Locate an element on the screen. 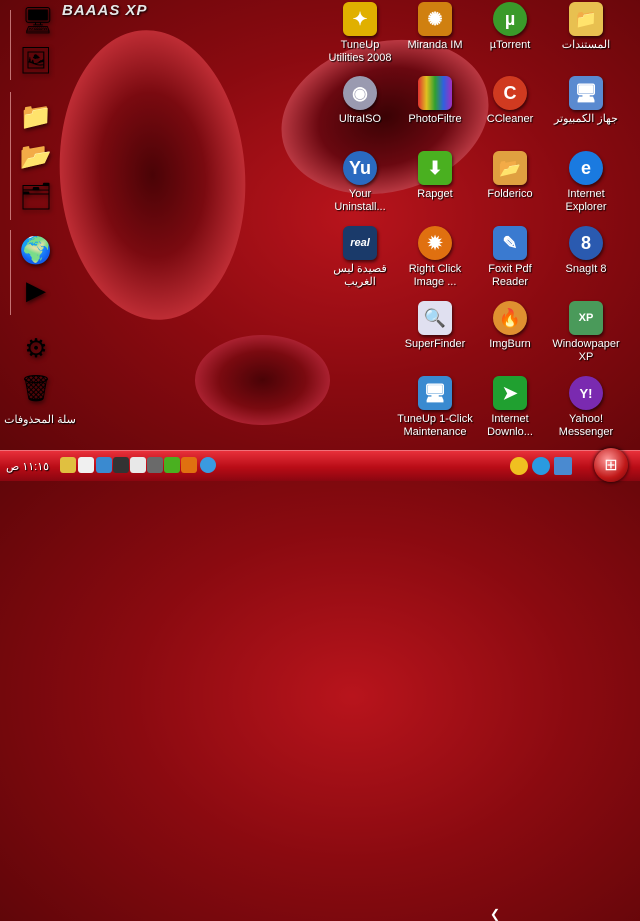  desktop-icon-rapget: ⬇ Rapget is located at coordinates (435, 176).